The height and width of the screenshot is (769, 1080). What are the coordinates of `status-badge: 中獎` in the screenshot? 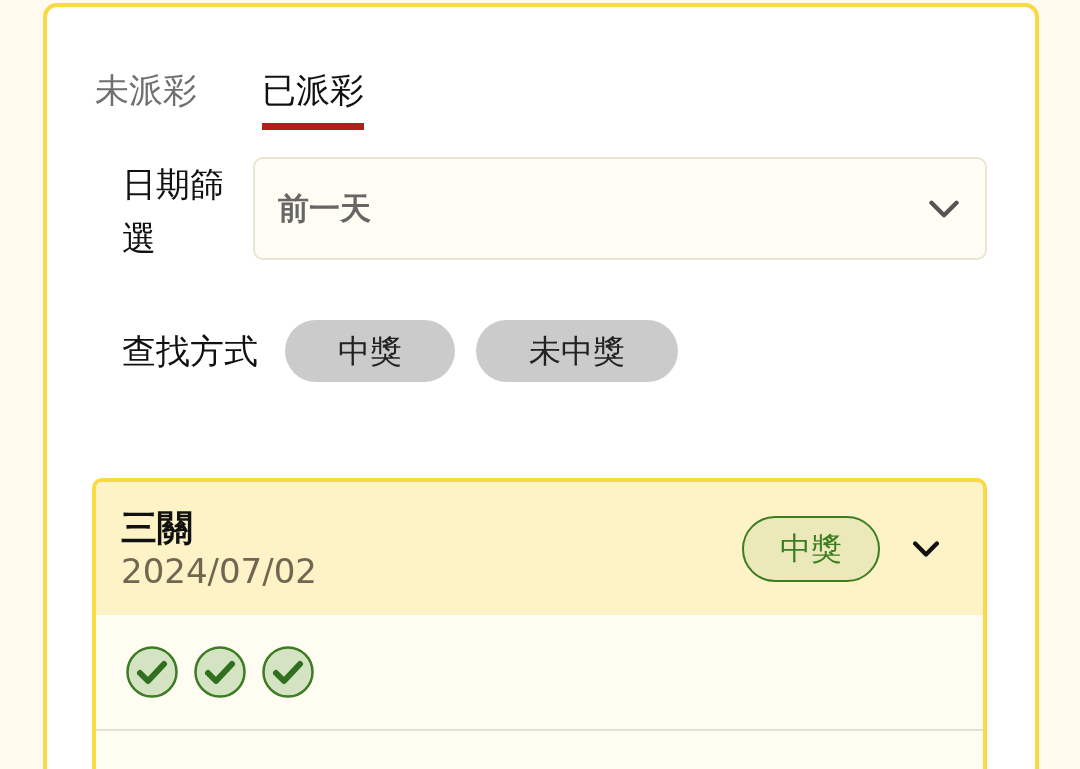 It's located at (811, 548).